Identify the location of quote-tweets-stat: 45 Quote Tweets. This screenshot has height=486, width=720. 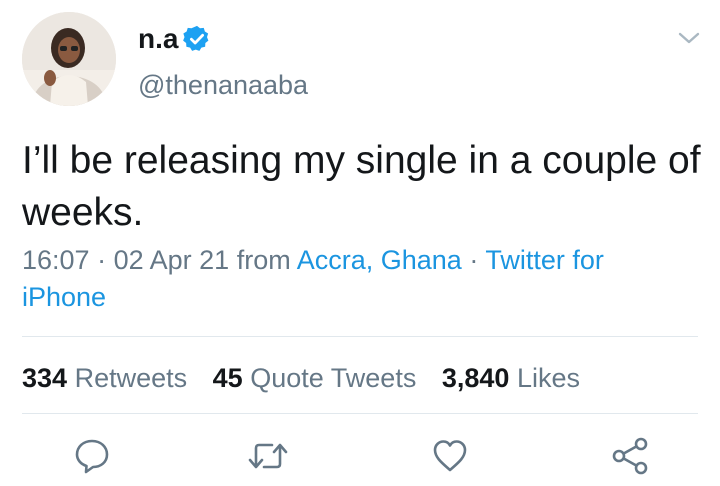
(315, 378).